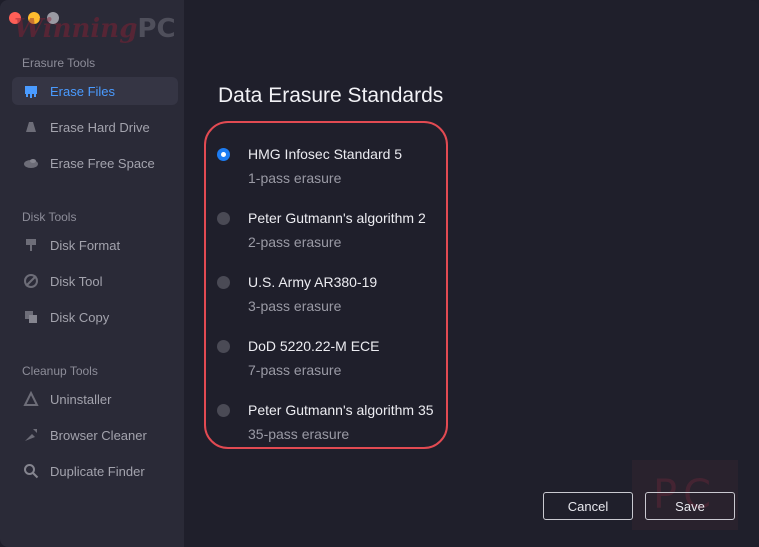 Image resolution: width=759 pixels, height=547 pixels. Describe the element at coordinates (337, 218) in the screenshot. I see `option-label: Peter Gutmann's algorithm 2` at that location.